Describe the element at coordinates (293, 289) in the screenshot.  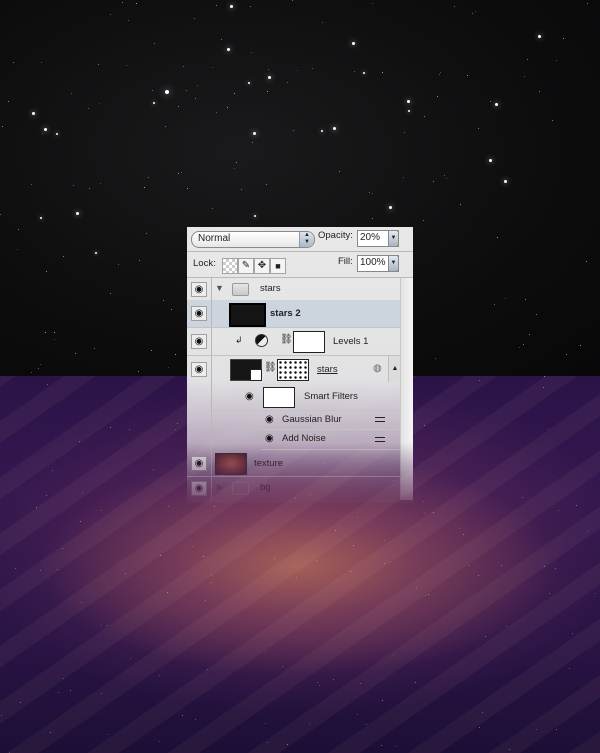
I see `layer-row-stars-group: ◉ ▼ stars` at that location.